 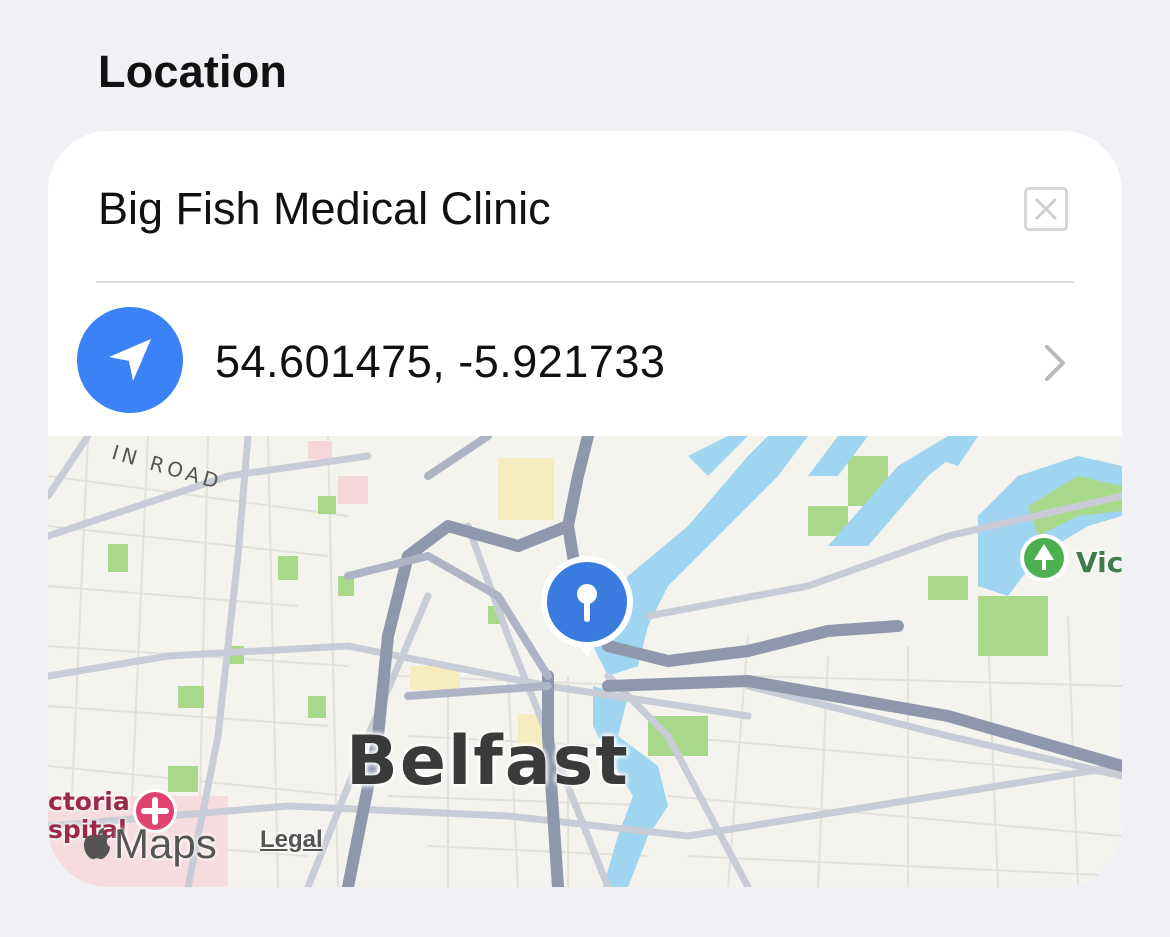 What do you see at coordinates (291, 840) in the screenshot?
I see `legal-link: Legal` at bounding box center [291, 840].